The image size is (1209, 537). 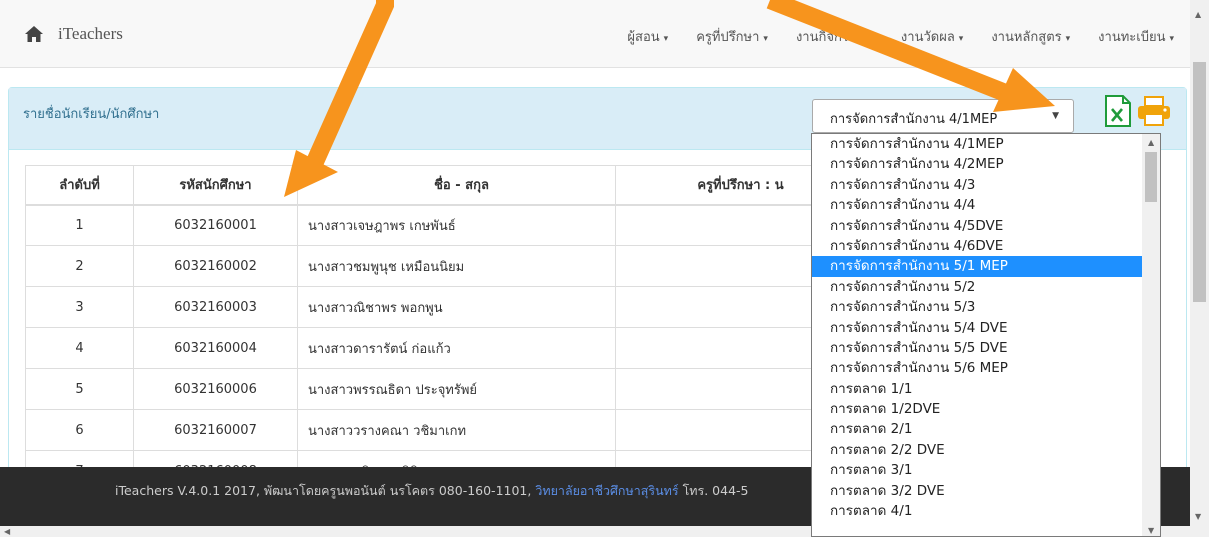 What do you see at coordinates (79, 389) in the screenshot?
I see `cell-no: 5` at bounding box center [79, 389].